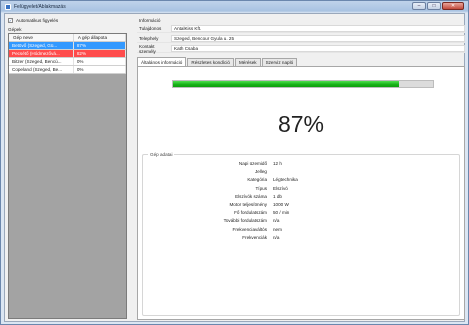 The height and width of the screenshot is (325, 469). I want to click on table-row: Pecsétő (Hódmezővá... 82%, so click(67, 54).